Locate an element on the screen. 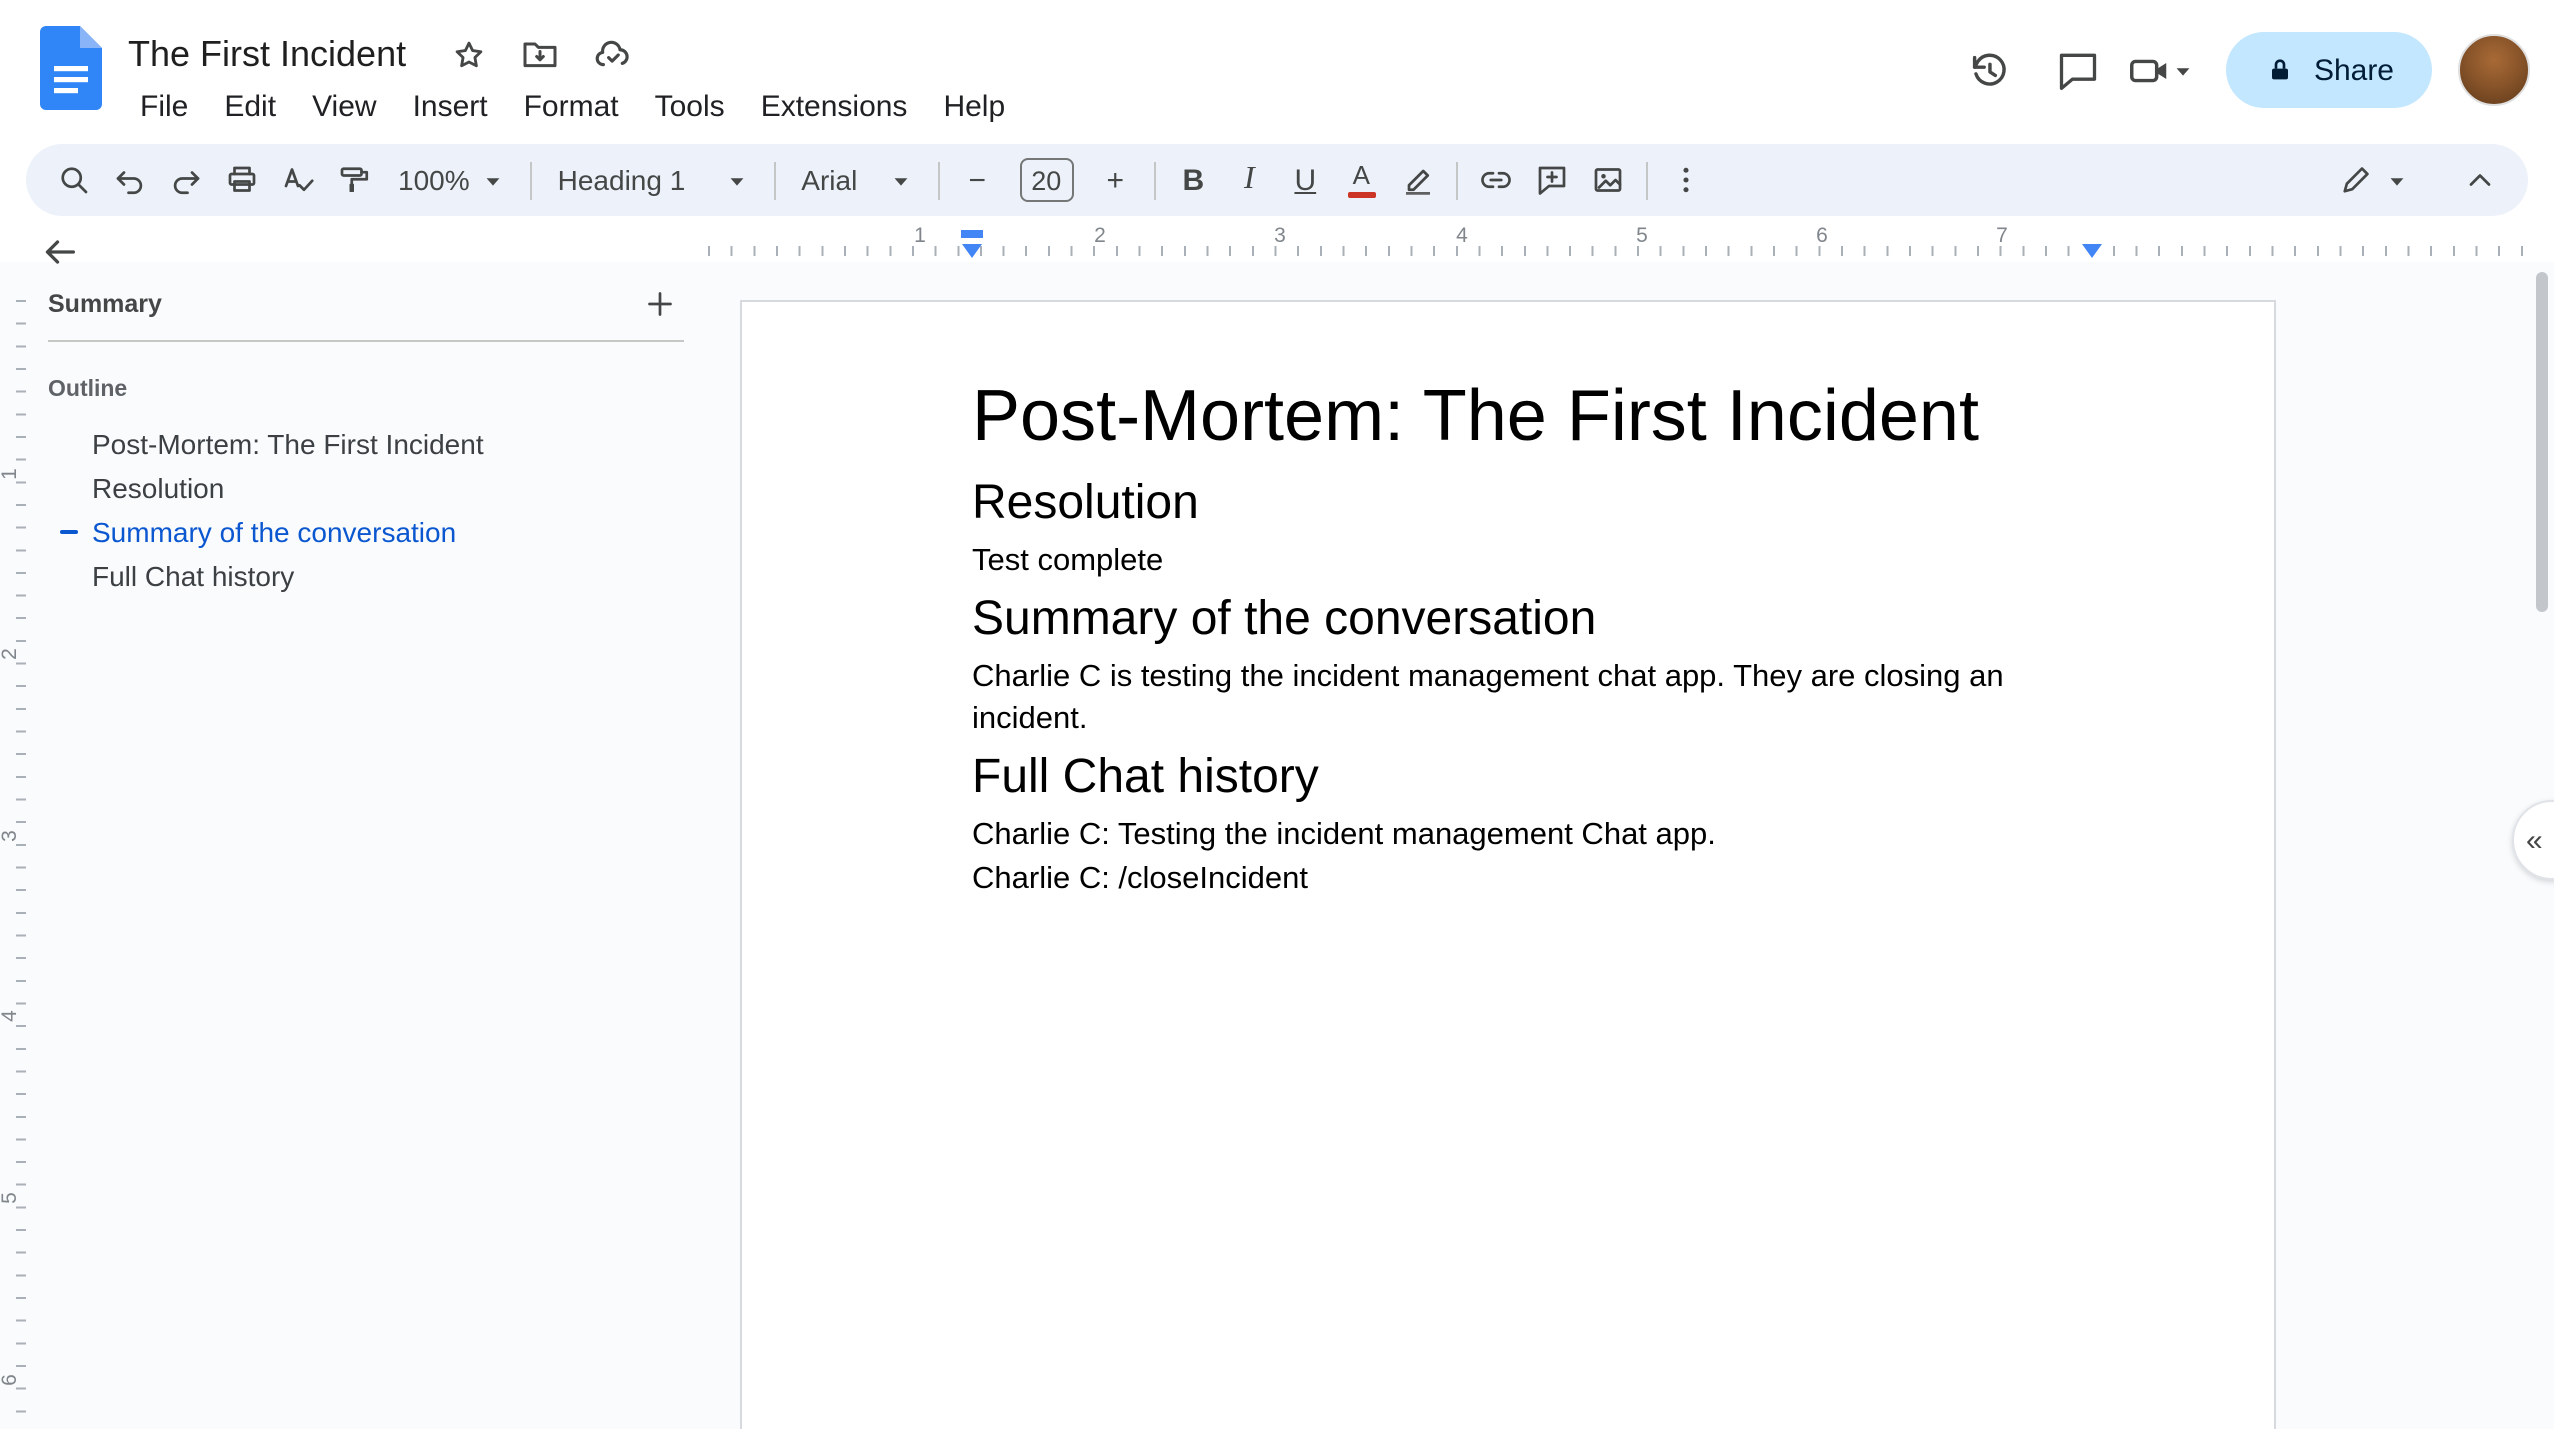 The image size is (2554, 1429). doc-heading-resolution: Resolution is located at coordinates (1531, 503).